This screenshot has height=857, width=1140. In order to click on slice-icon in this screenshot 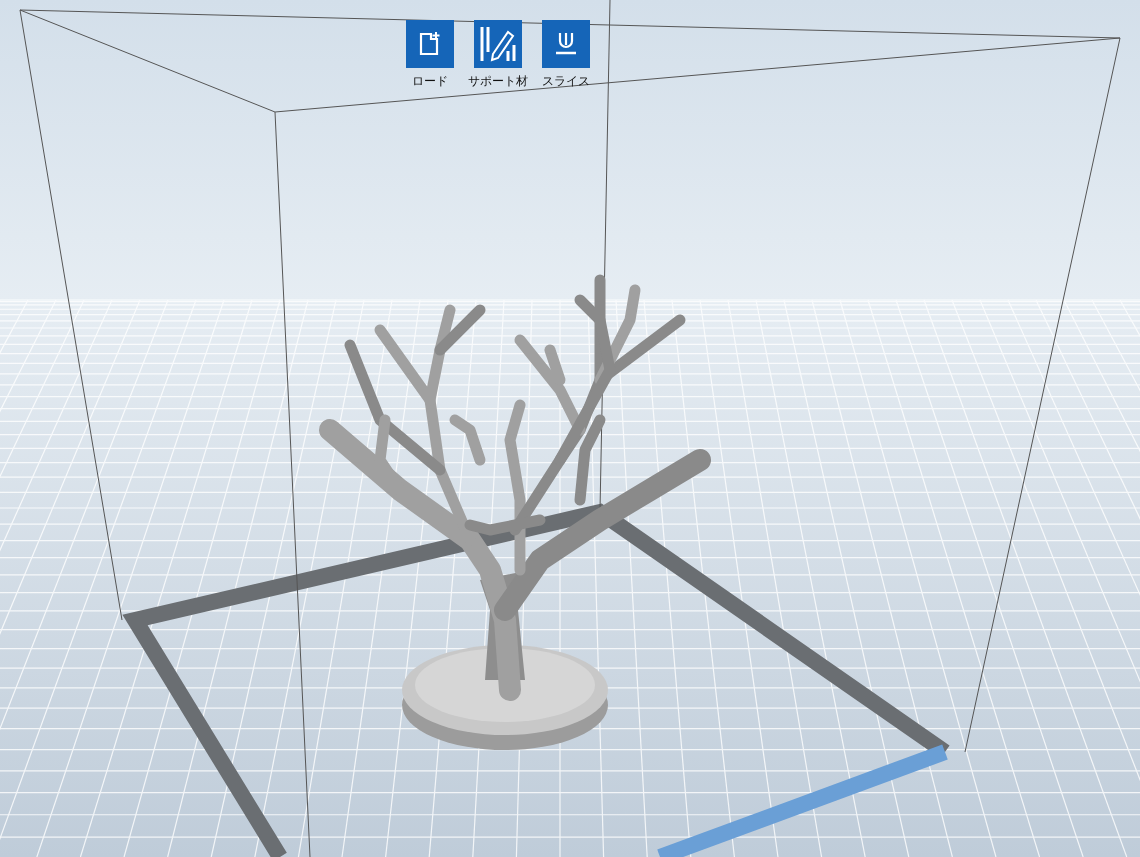, I will do `click(566, 44)`.